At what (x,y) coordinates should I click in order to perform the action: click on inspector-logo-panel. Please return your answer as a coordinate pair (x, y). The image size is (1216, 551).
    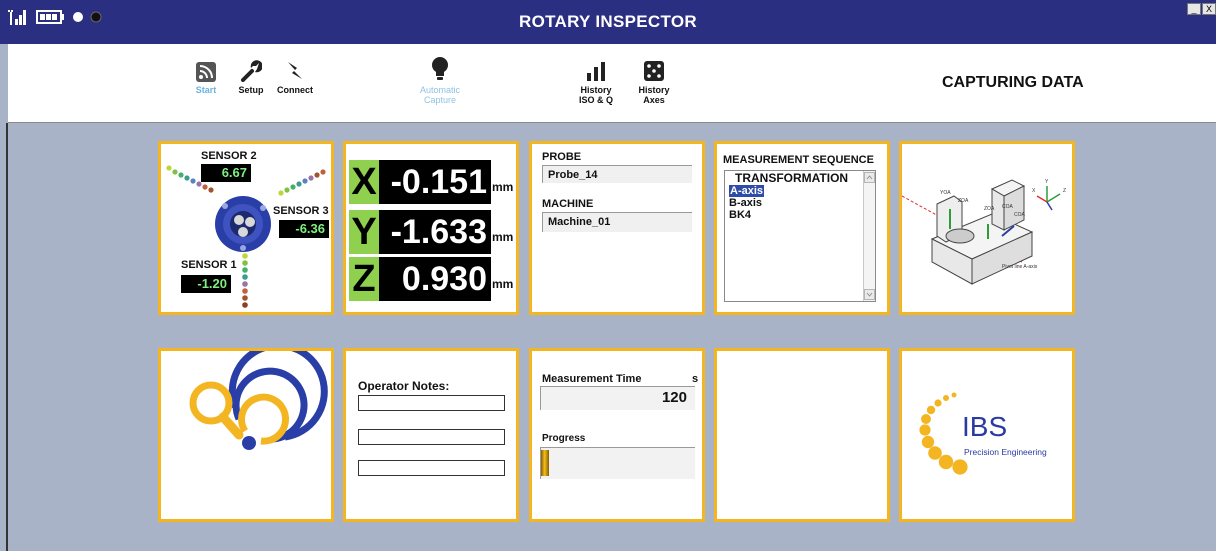
    Looking at the image, I should click on (246, 435).